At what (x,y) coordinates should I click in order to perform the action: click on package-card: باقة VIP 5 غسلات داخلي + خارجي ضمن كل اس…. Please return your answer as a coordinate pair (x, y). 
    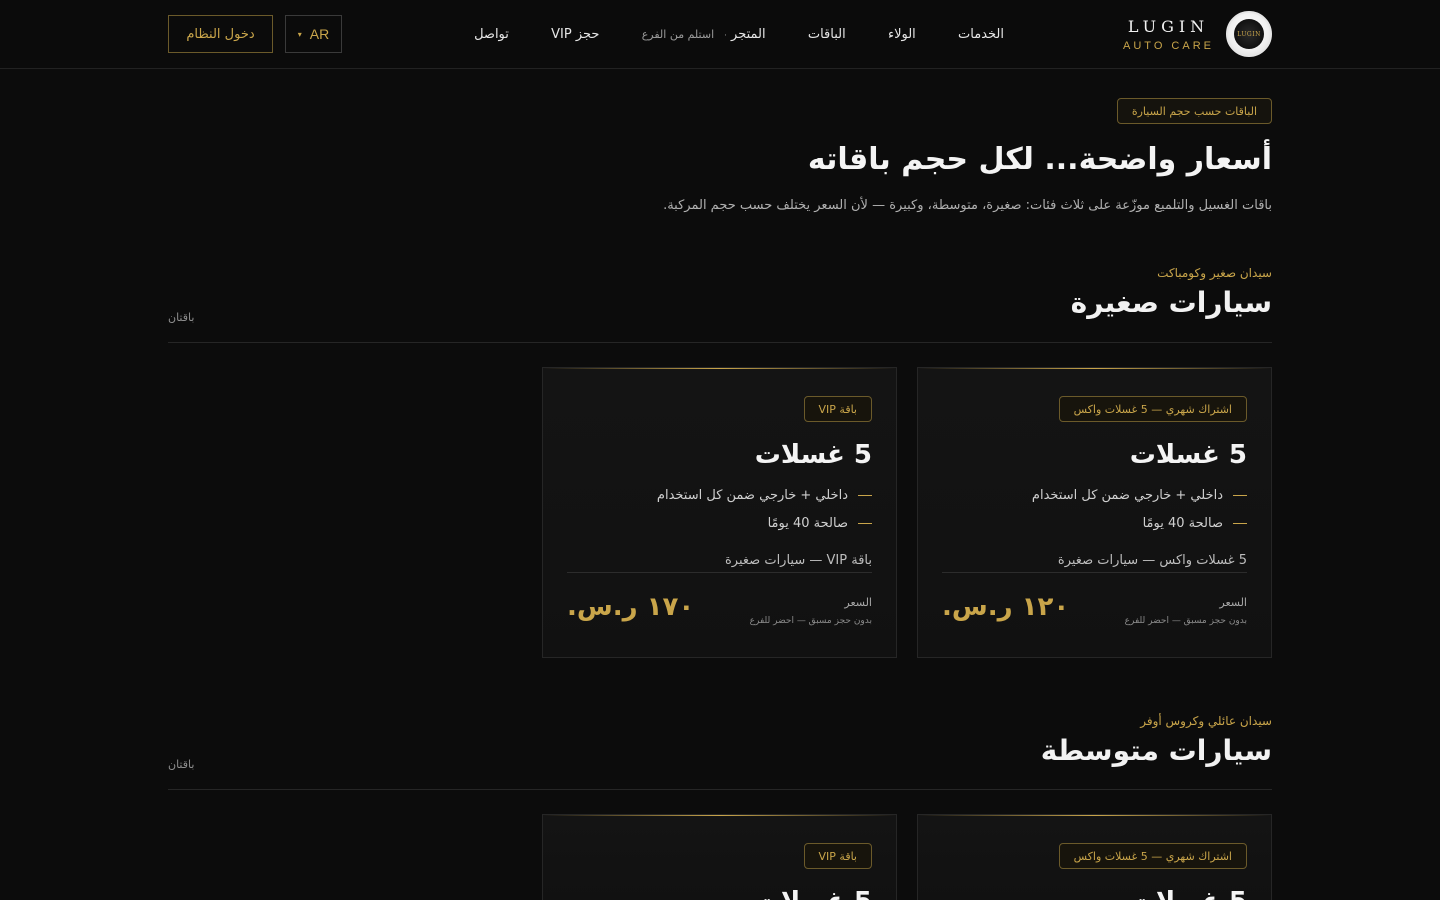
    Looking at the image, I should click on (719, 512).